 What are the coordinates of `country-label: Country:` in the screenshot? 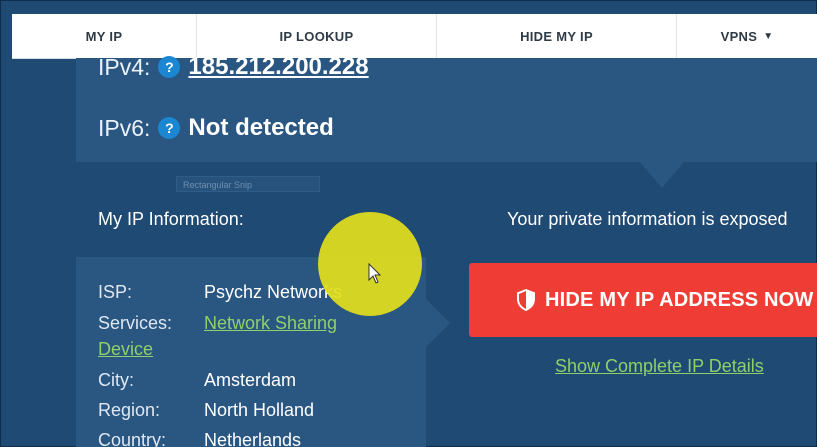 It's located at (132, 438).